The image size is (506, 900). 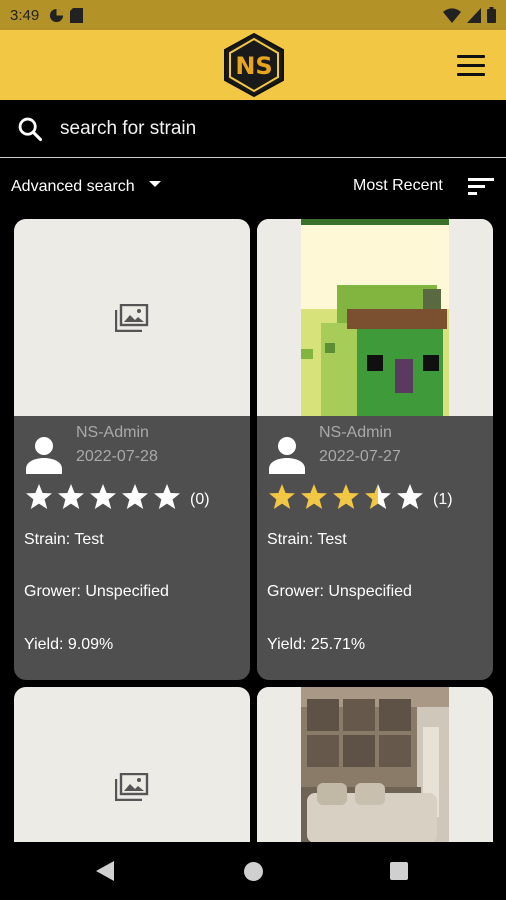 What do you see at coordinates (316, 644) in the screenshot?
I see `yield-label: Yield: 25.71%` at bounding box center [316, 644].